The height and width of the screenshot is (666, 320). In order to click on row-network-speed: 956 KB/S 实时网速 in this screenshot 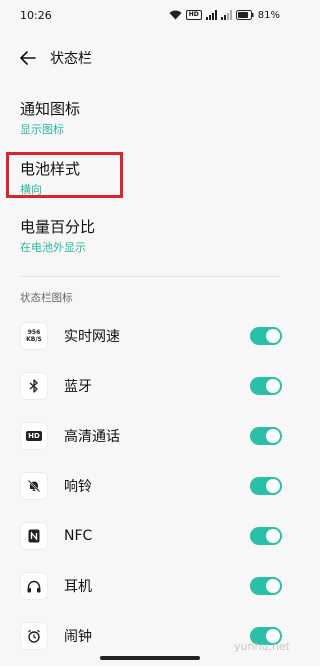, I will do `click(151, 336)`.